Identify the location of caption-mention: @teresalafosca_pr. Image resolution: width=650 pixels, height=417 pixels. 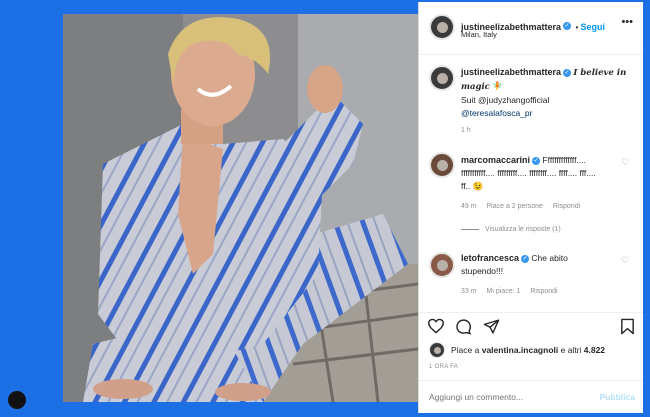
(496, 113).